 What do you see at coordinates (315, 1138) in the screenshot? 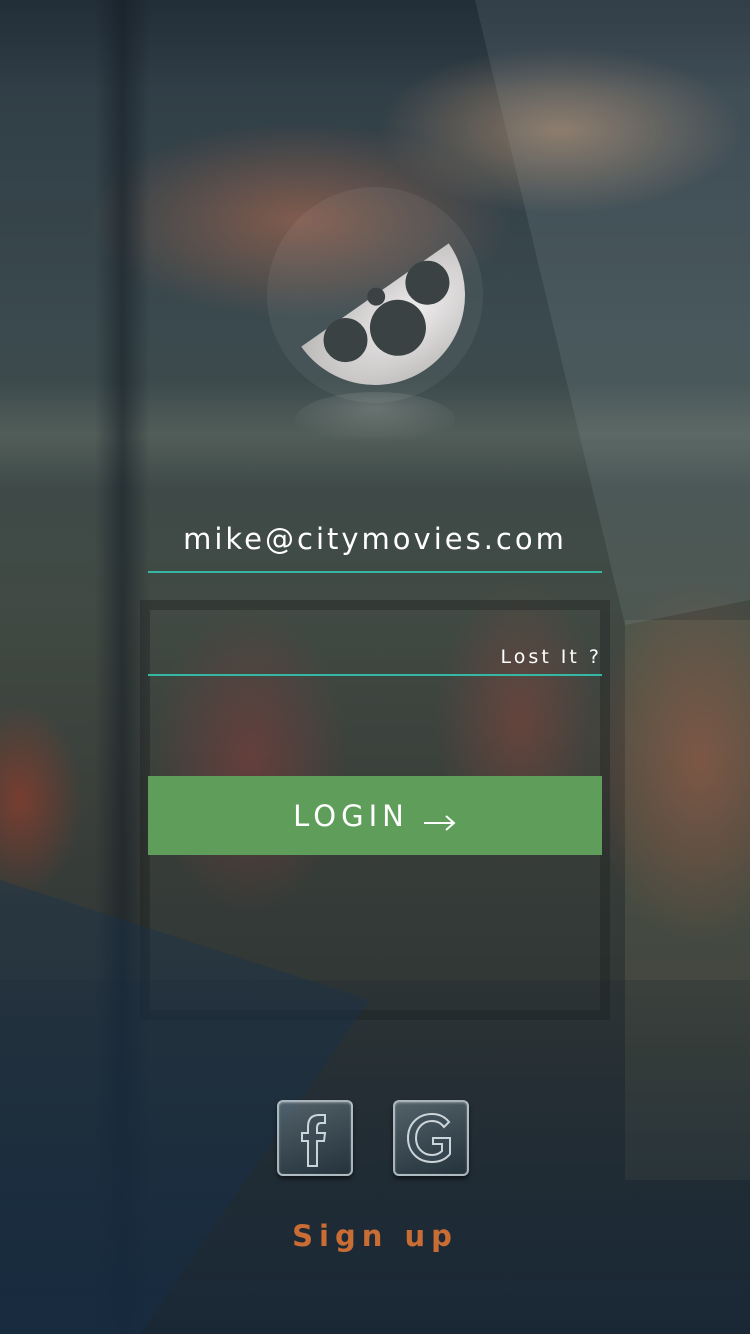
I see `facebook-login-button` at bounding box center [315, 1138].